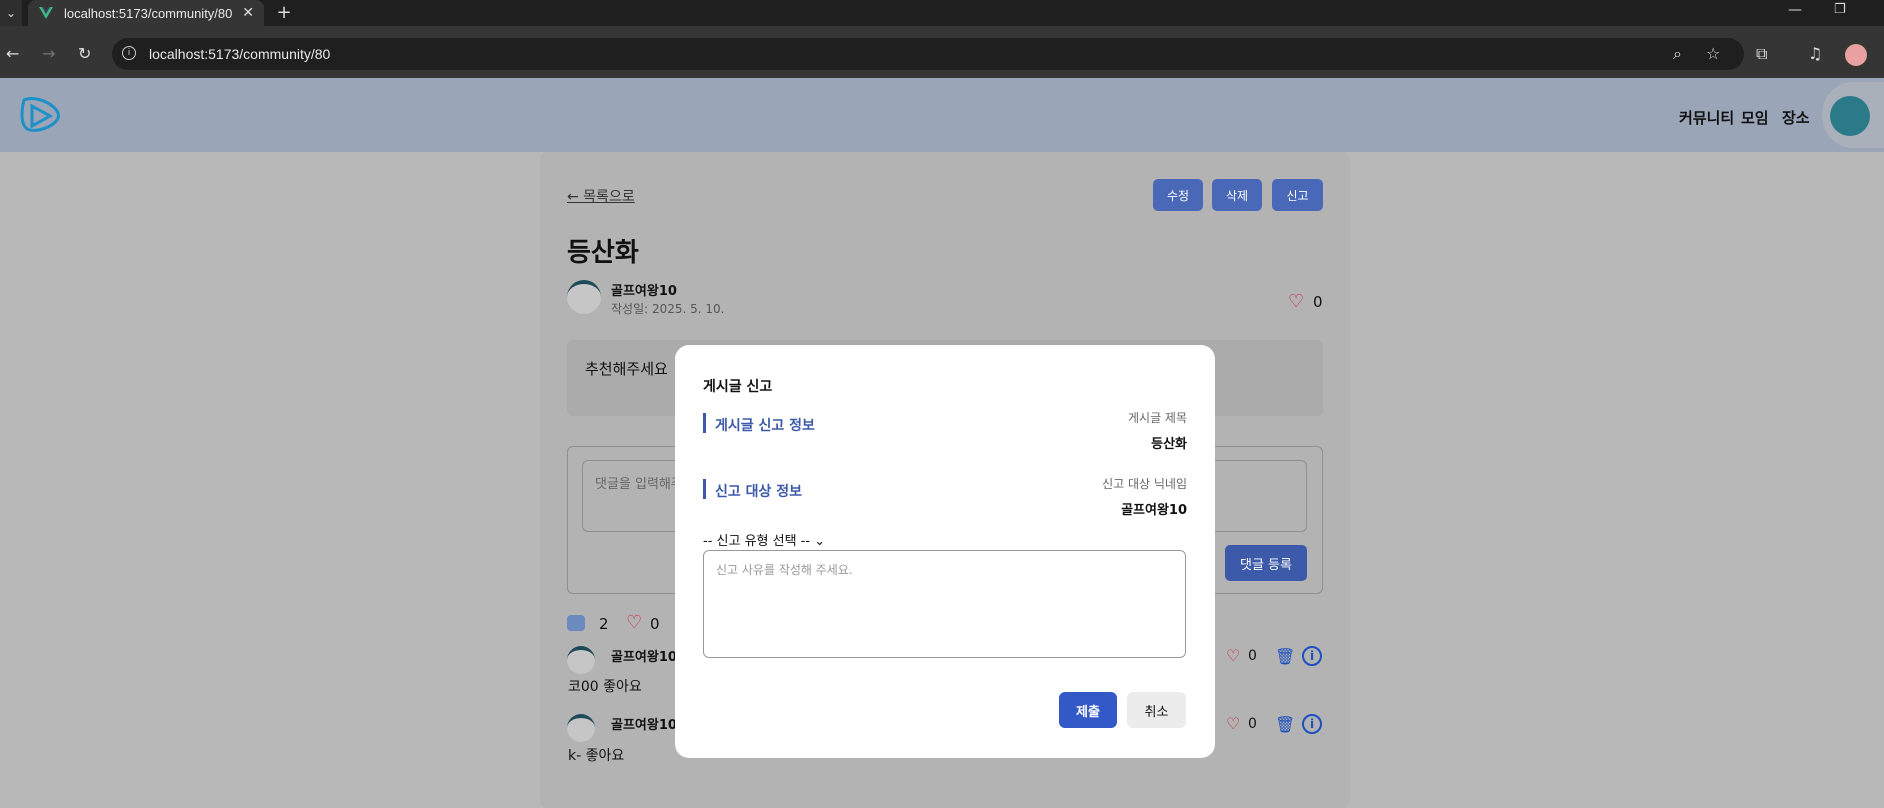 The image size is (1884, 808). I want to click on reload-icon: ↻, so click(84, 53).